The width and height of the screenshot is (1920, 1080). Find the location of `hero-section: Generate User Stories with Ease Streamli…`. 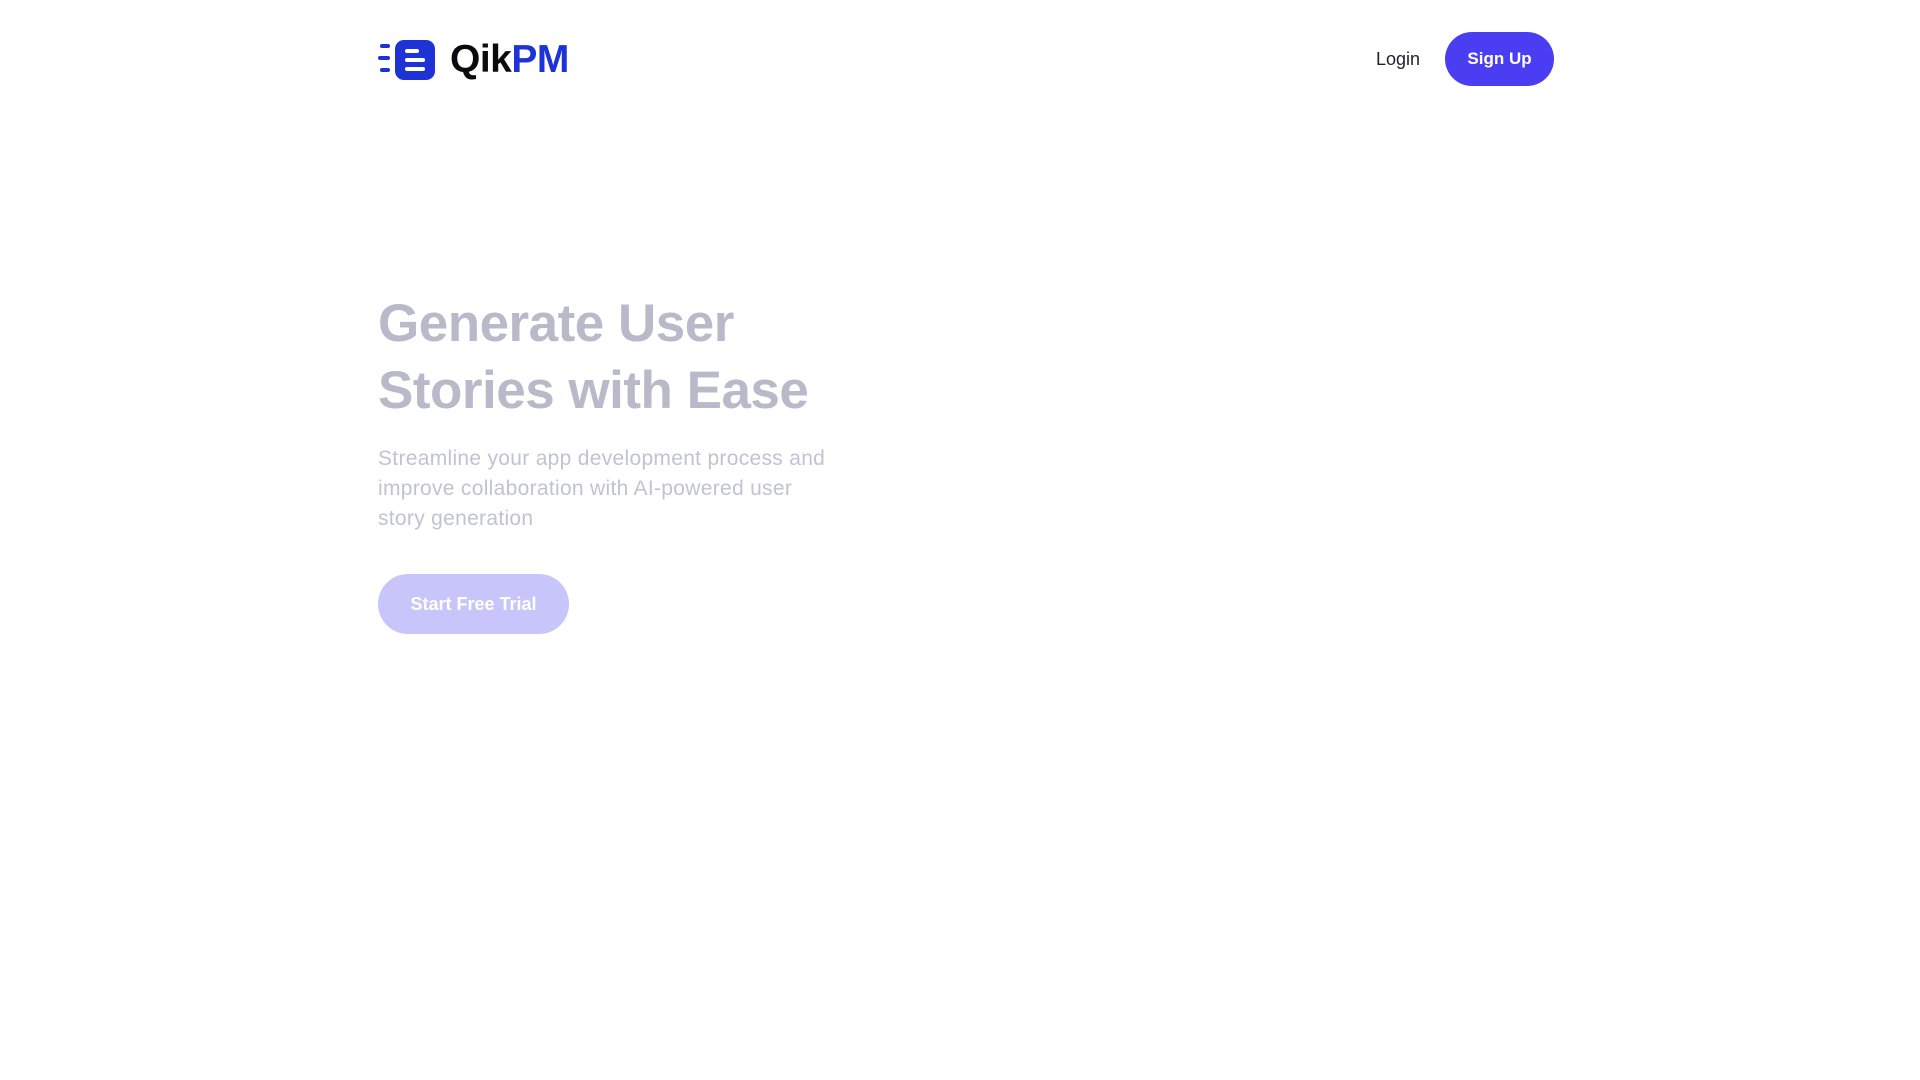

hero-section: Generate User Stories with Ease Streamli… is located at coordinates (628, 462).